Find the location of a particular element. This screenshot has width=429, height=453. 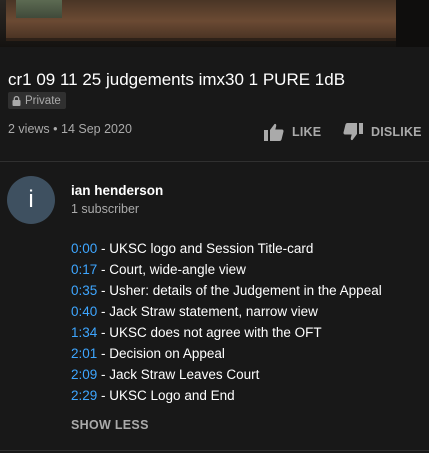

privacy-label: Private is located at coordinates (43, 100).